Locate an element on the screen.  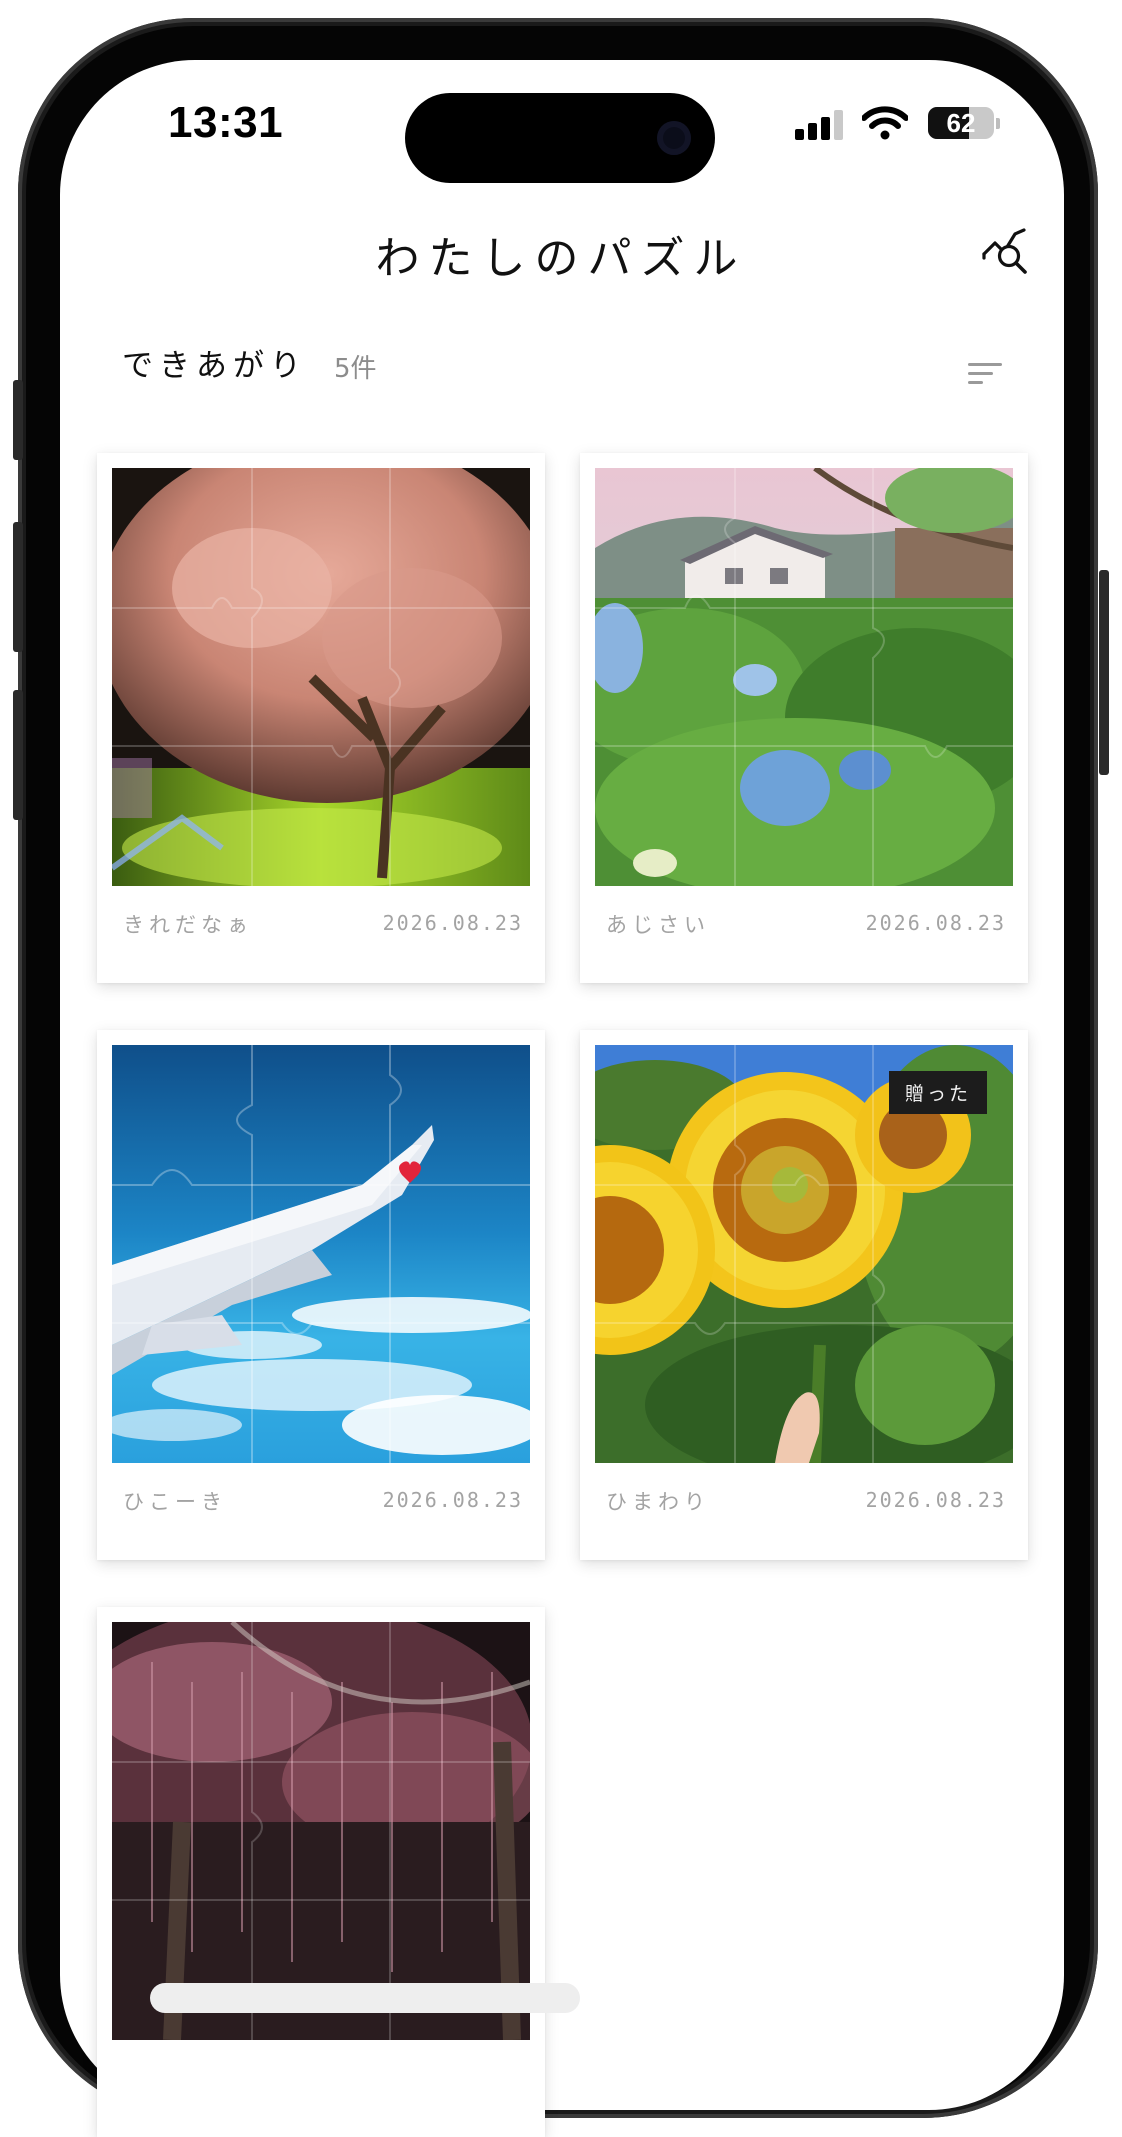
puzzle-card: 贈った ひまわり 2026.08.23 is located at coordinates (804, 1295).